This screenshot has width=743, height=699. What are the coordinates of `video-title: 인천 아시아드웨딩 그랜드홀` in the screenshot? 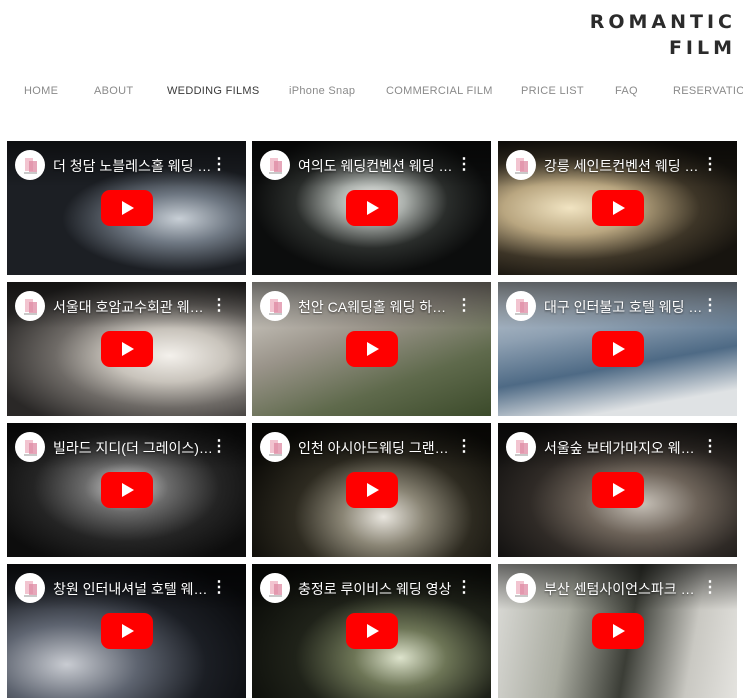 It's located at (378, 447).